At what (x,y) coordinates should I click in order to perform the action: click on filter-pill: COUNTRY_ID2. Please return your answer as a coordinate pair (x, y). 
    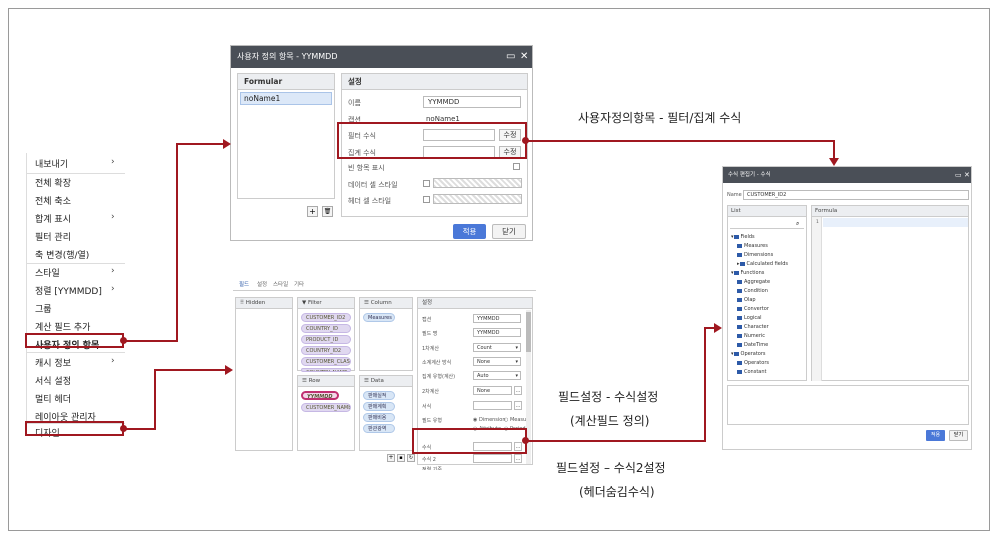
    Looking at the image, I should click on (326, 350).